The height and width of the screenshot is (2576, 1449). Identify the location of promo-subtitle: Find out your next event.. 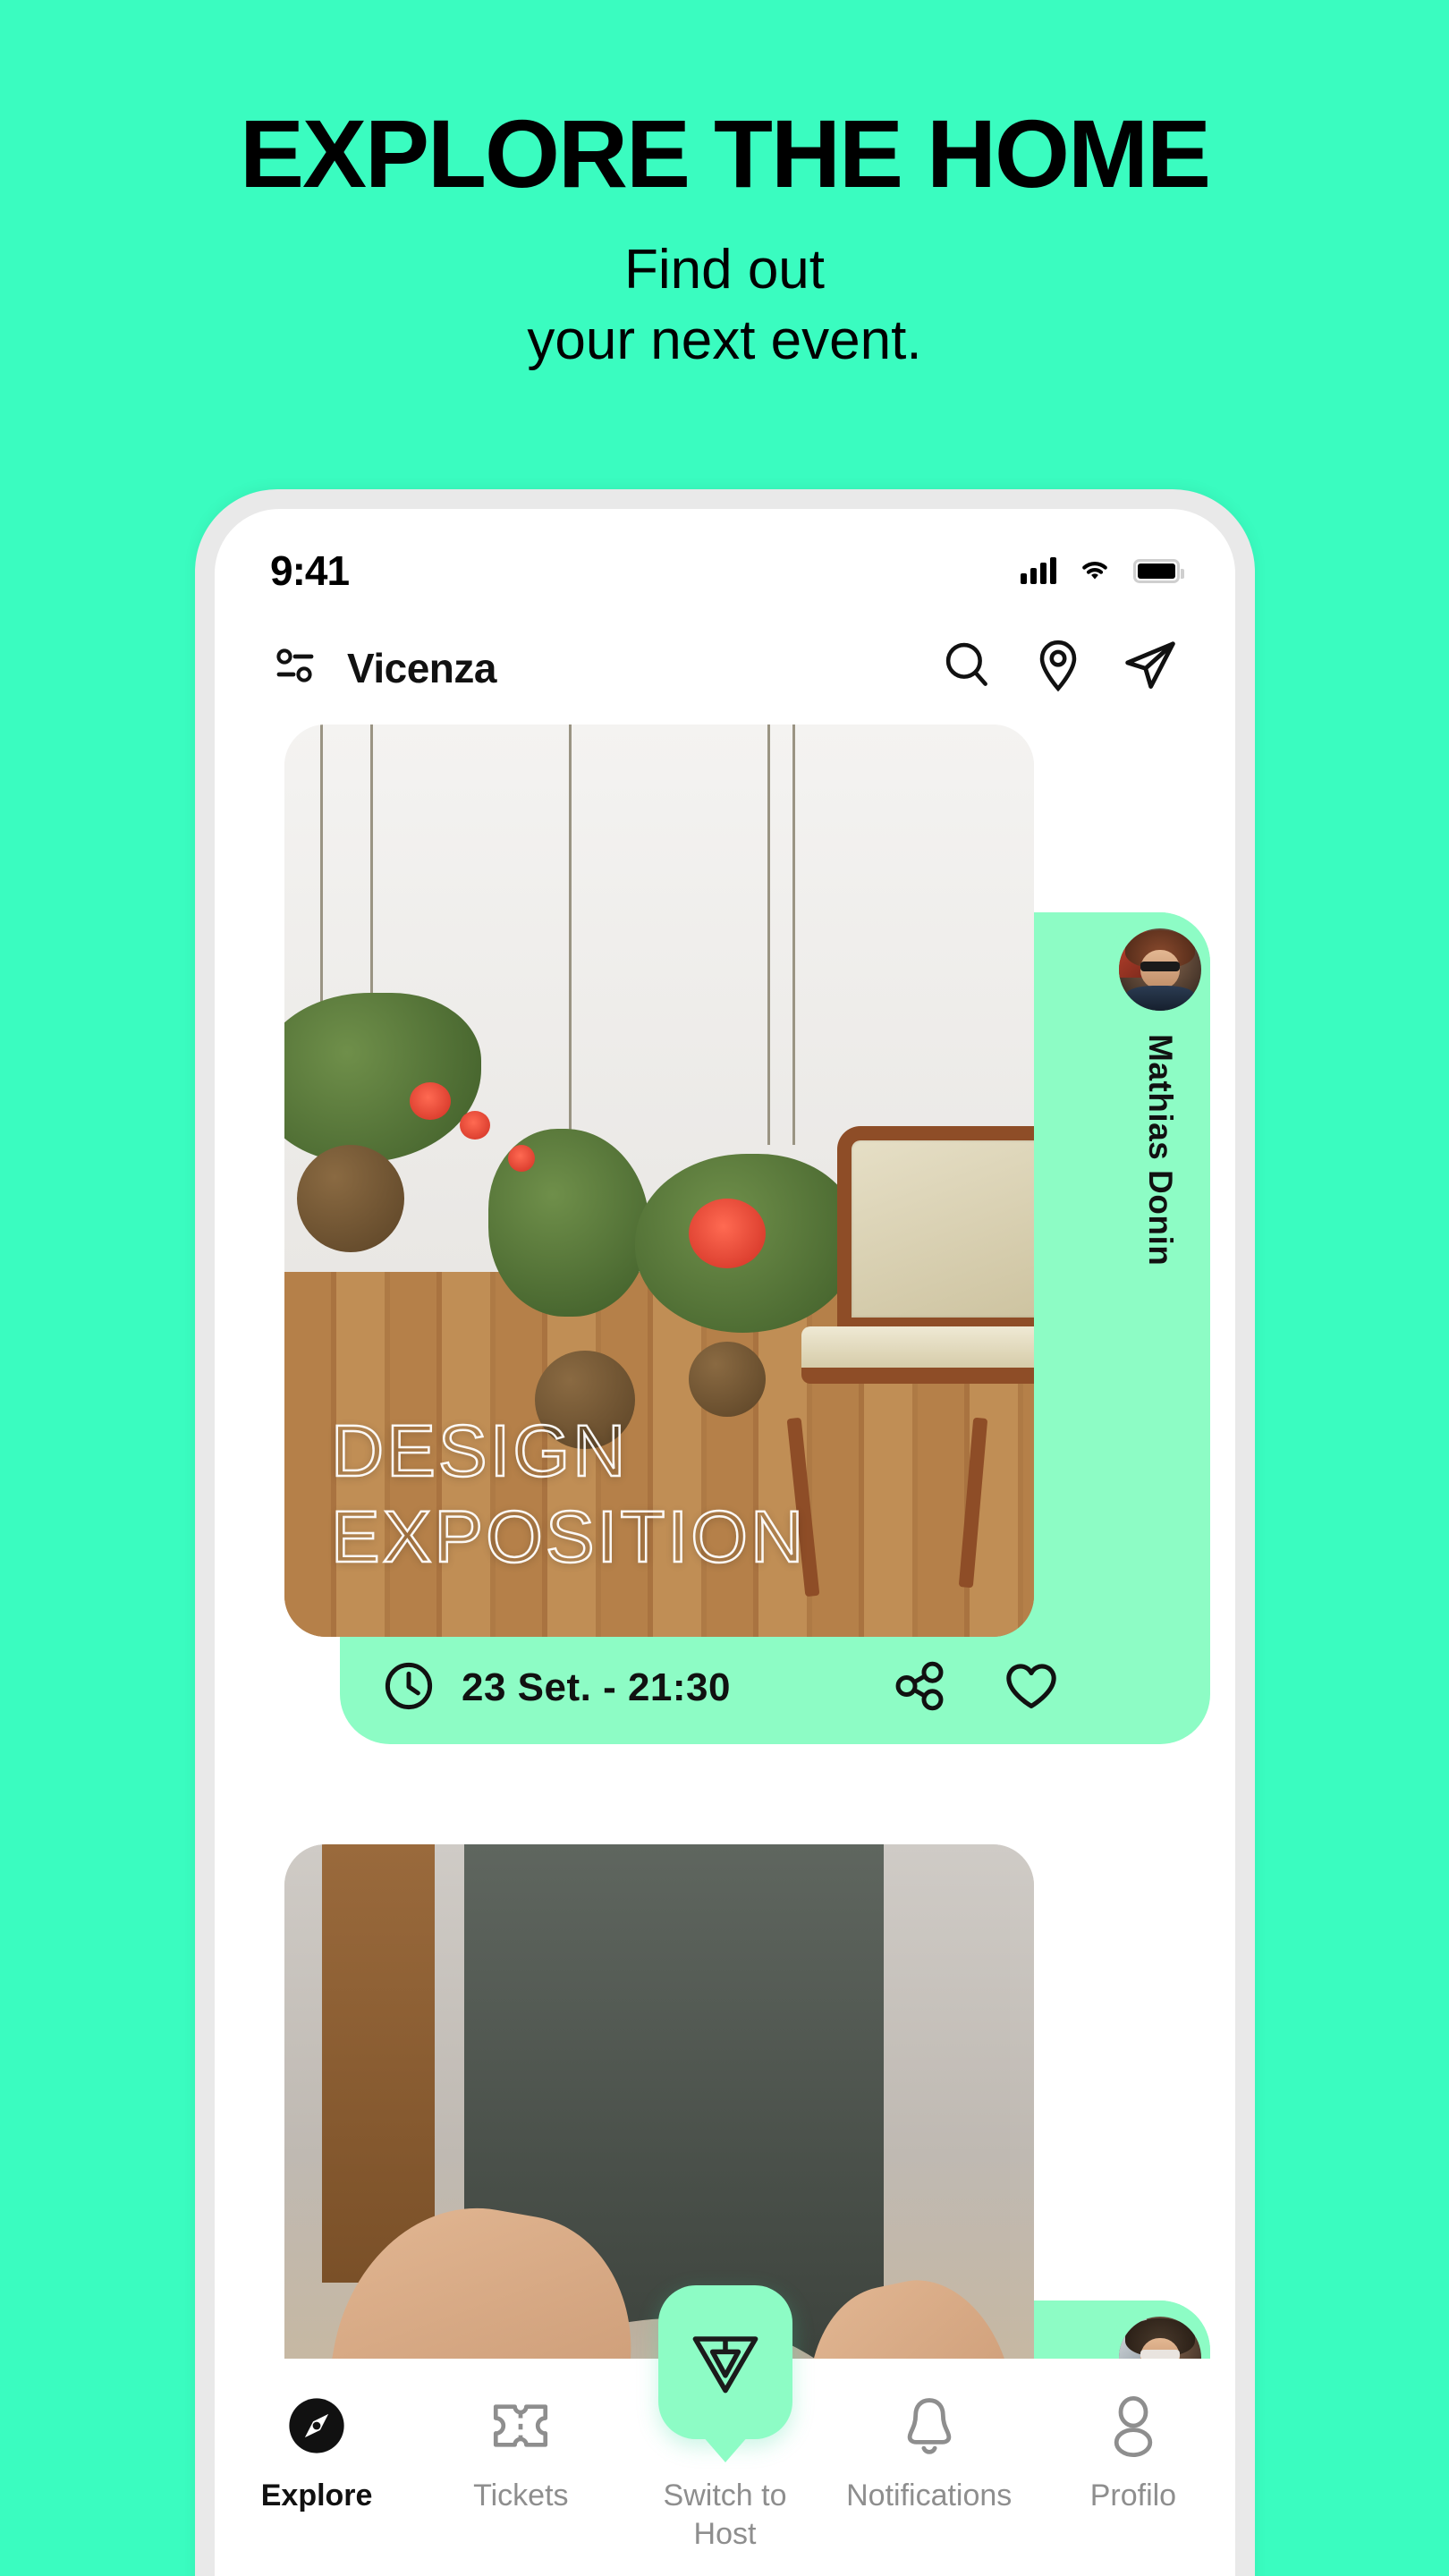
(724, 305).